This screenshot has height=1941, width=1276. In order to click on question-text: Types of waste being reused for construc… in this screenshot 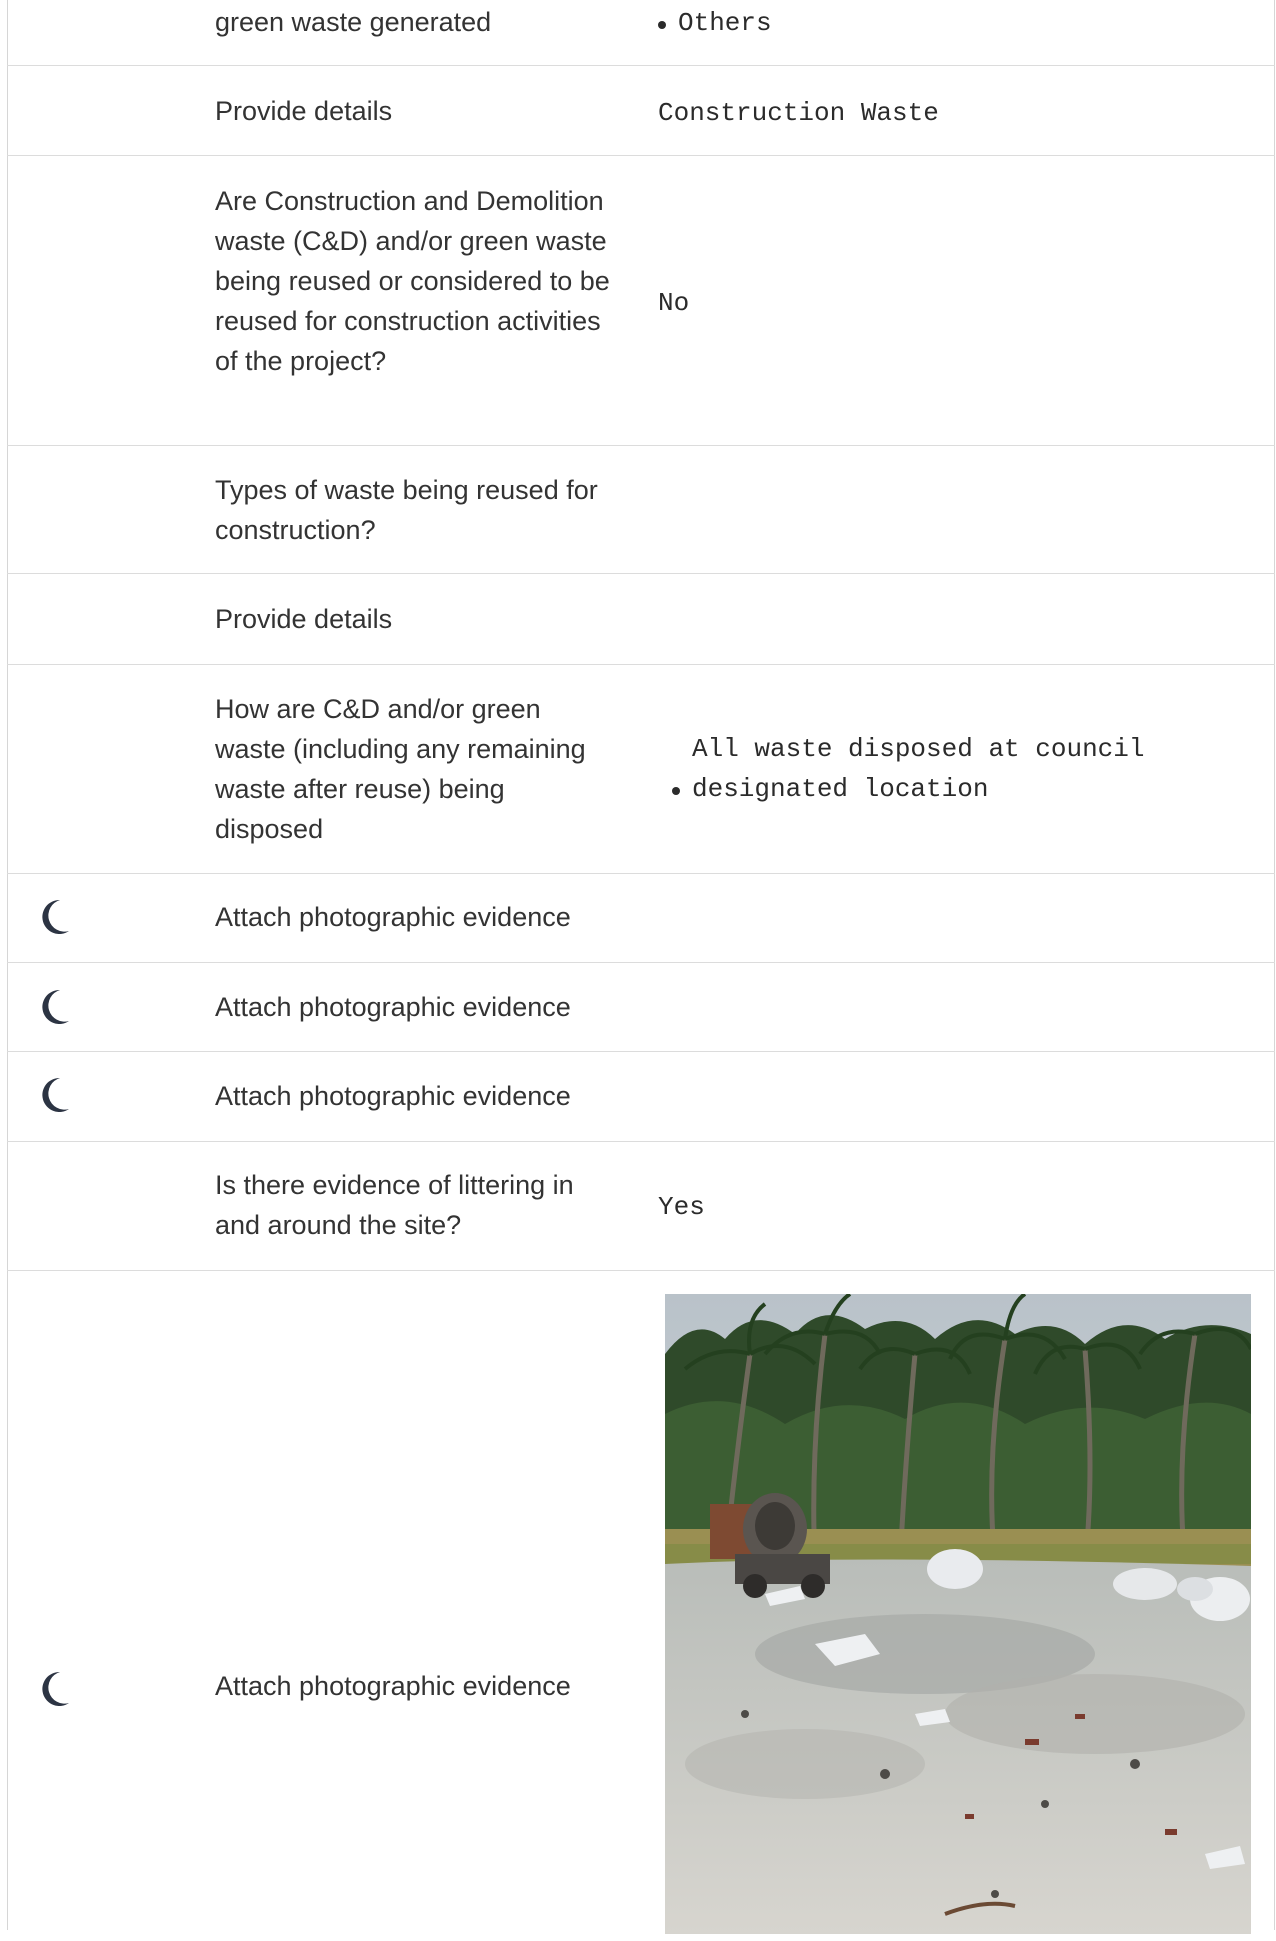, I will do `click(406, 510)`.